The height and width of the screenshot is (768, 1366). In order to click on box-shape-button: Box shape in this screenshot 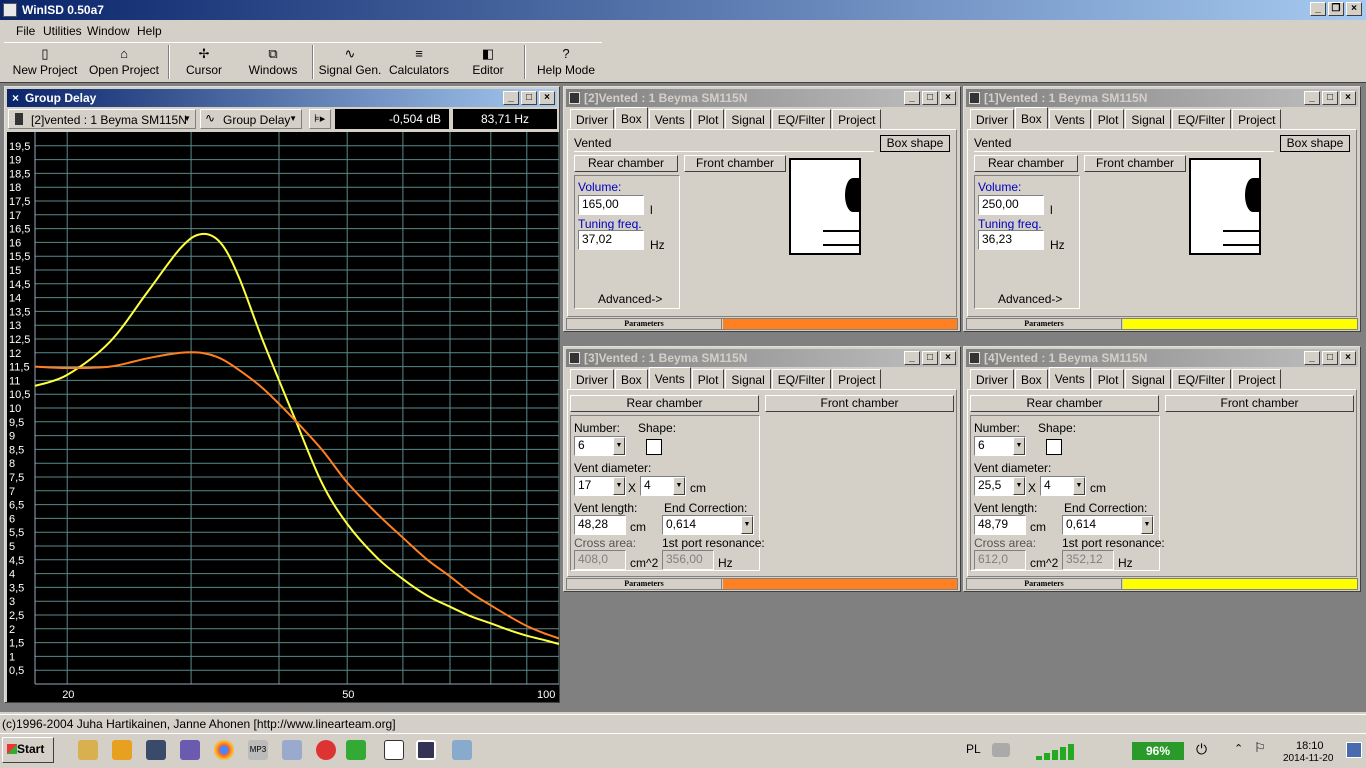, I will do `click(1315, 143)`.